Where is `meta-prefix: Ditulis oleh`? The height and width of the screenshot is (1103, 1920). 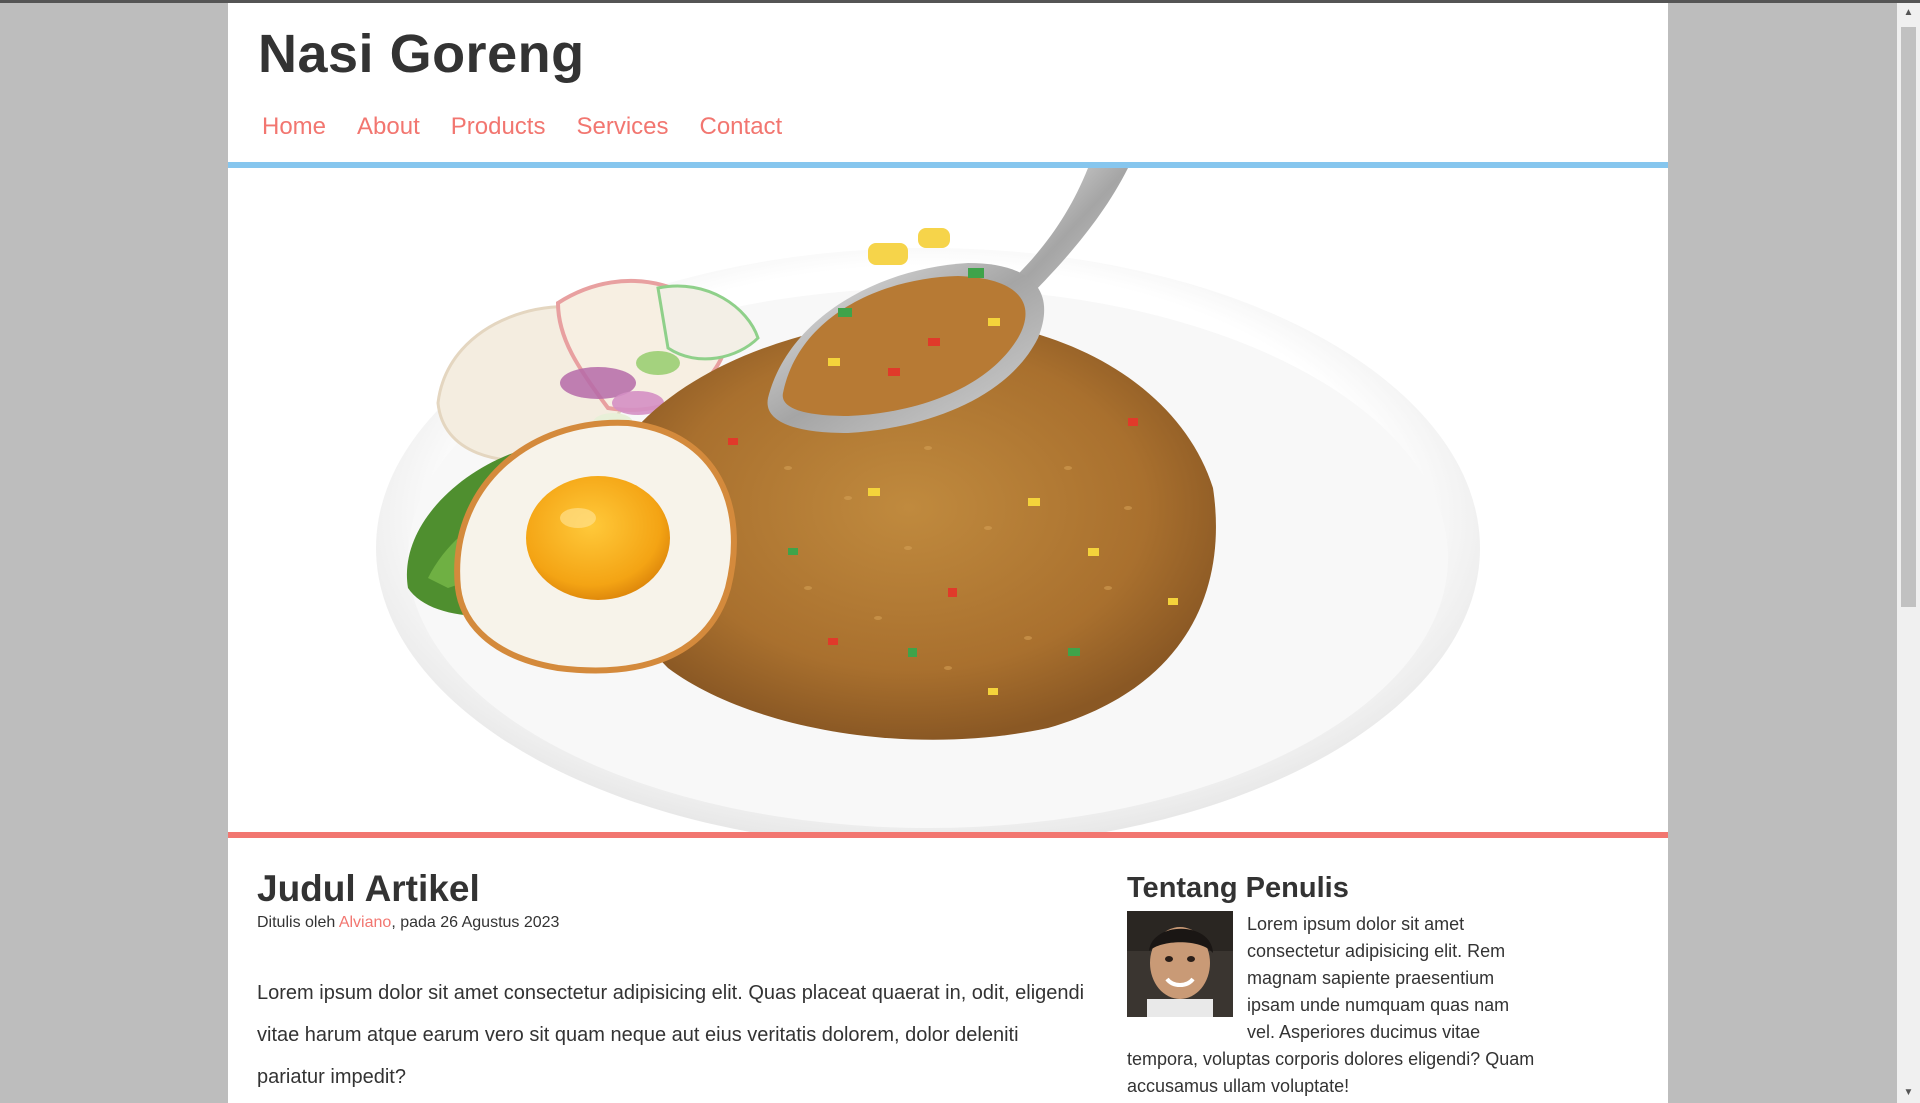
meta-prefix: Ditulis oleh is located at coordinates (298, 922).